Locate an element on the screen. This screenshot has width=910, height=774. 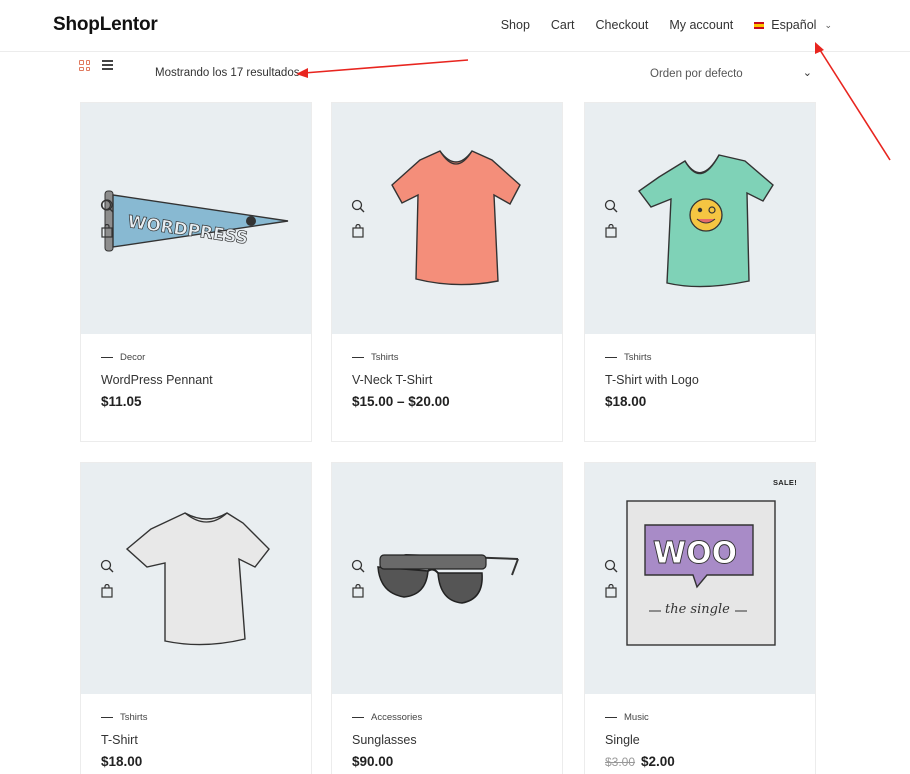
sale-badge: SALE! is located at coordinates (785, 482).